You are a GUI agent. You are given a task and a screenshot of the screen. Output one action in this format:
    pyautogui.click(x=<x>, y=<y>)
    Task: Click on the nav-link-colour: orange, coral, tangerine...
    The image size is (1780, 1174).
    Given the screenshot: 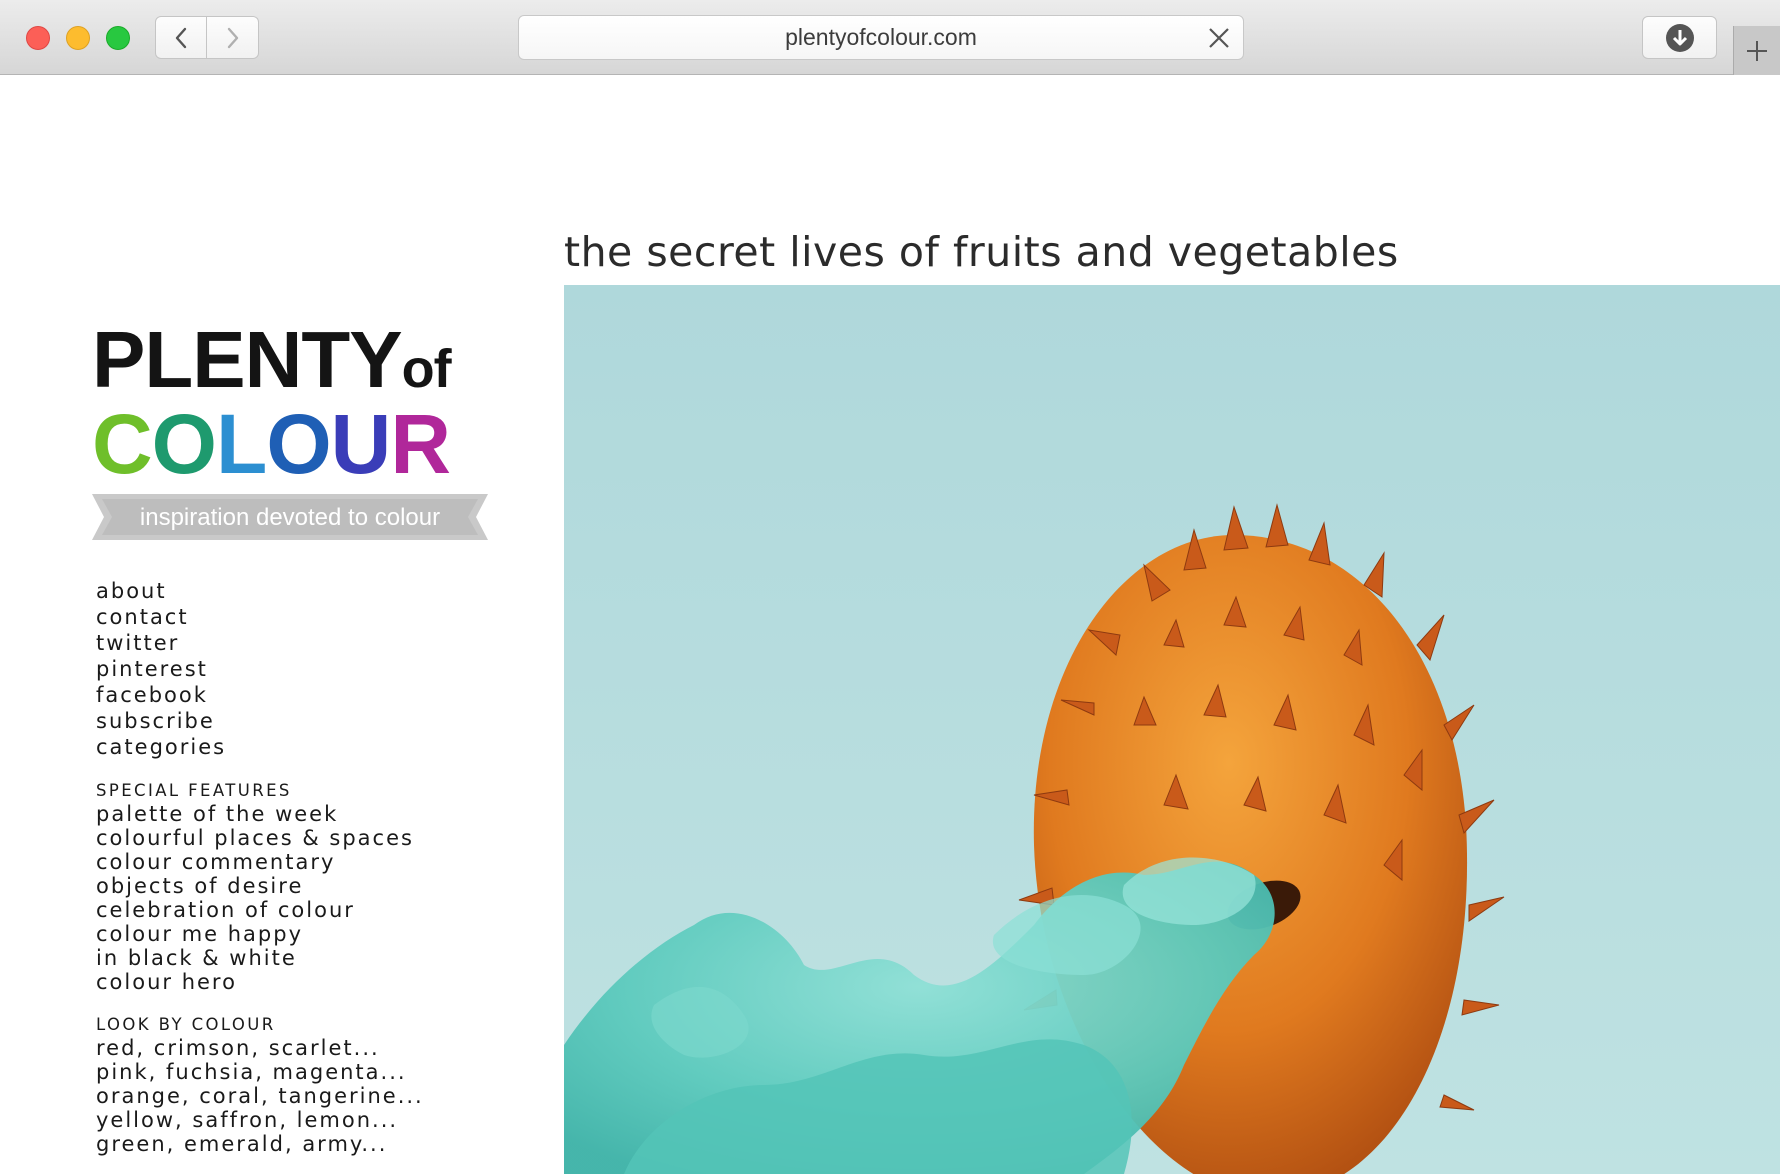 What is the action you would take?
    pyautogui.click(x=306, y=1096)
    